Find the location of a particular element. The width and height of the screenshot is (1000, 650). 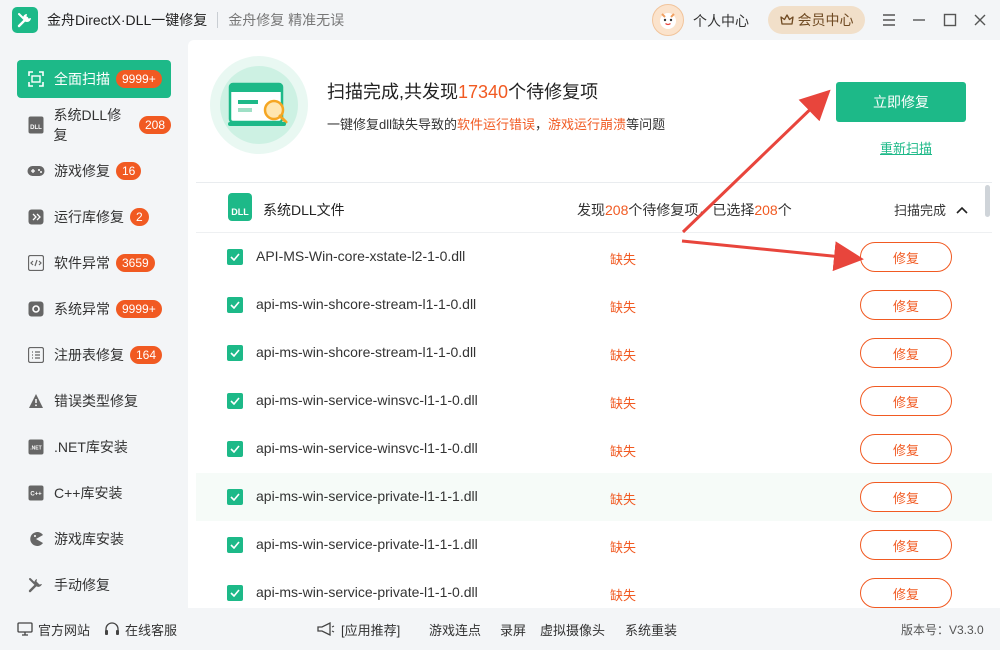

sidebar-item-label: 错误类型修复 is located at coordinates (96, 401).